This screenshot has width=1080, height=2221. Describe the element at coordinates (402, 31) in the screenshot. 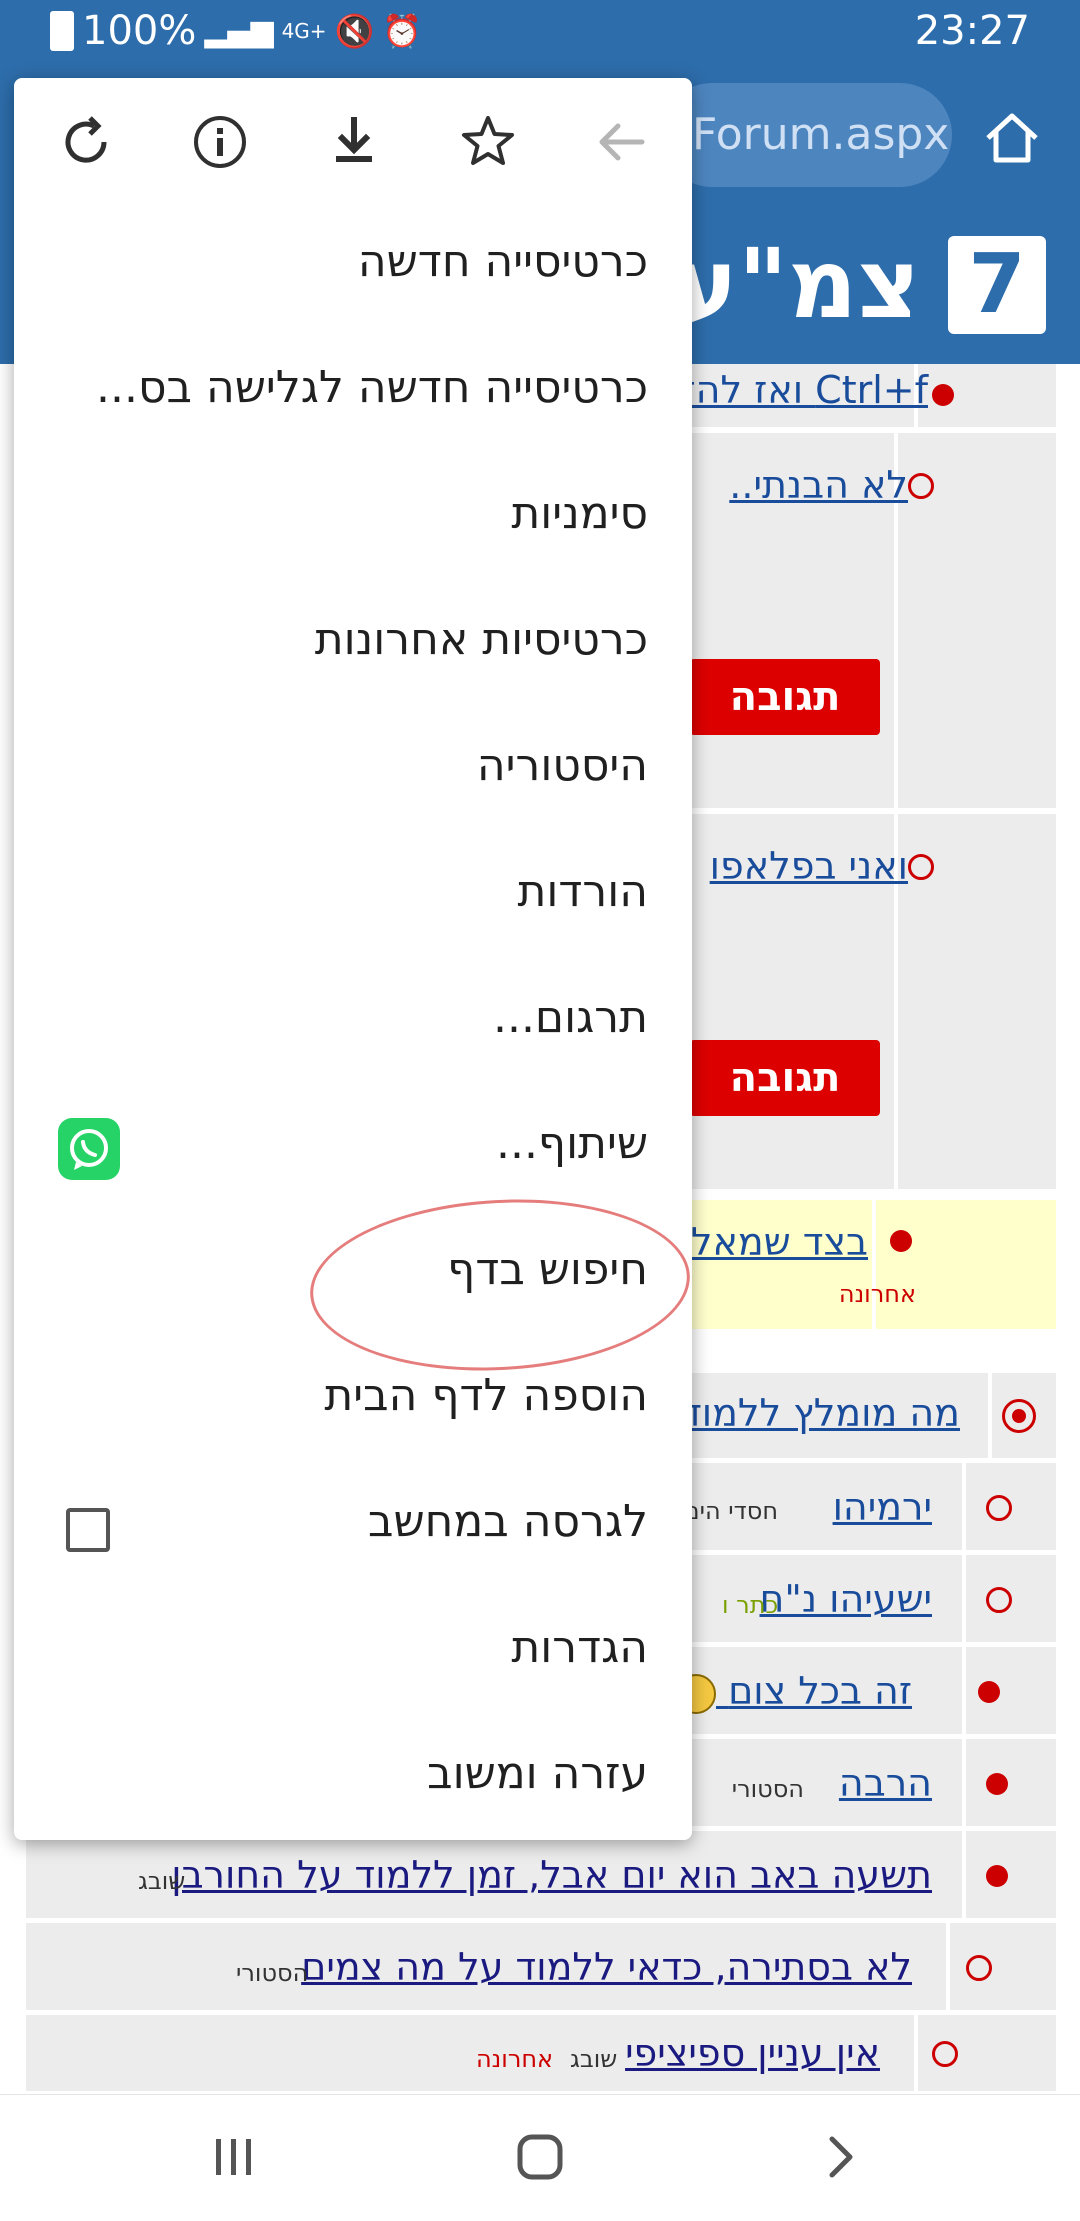

I see `alarm-icon: ⏰` at that location.